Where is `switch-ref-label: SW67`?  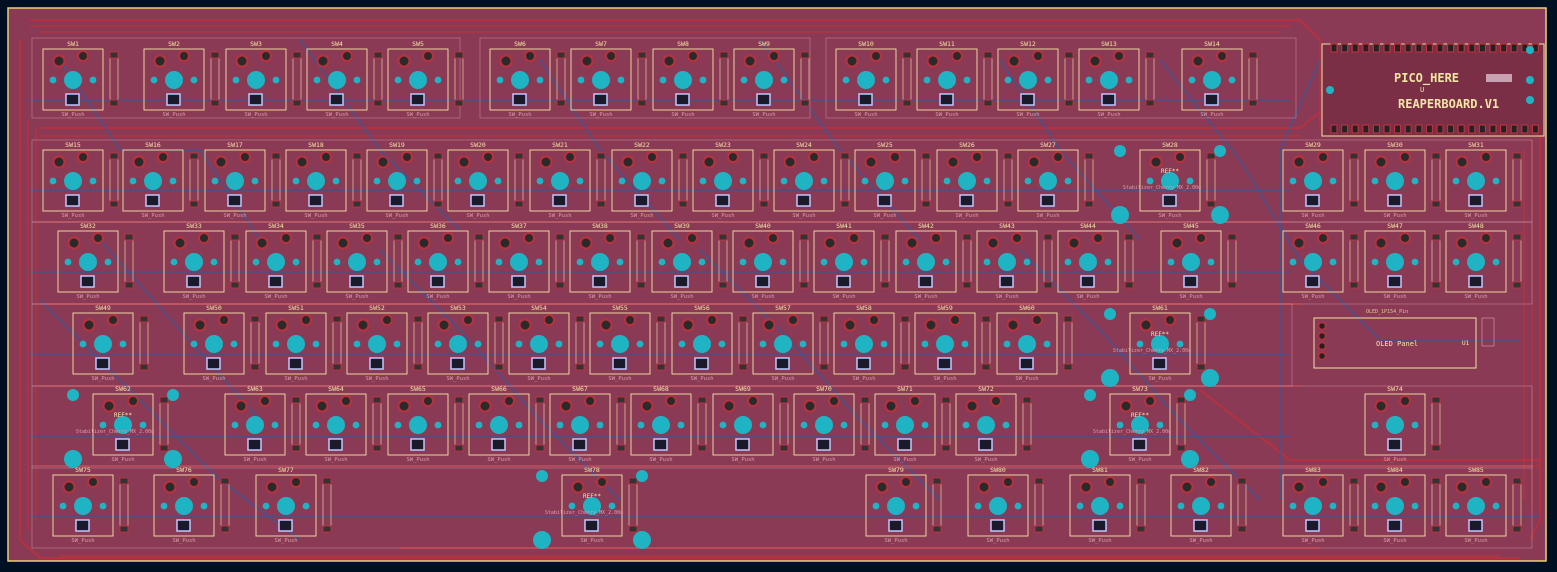 switch-ref-label: SW67 is located at coordinates (580, 389).